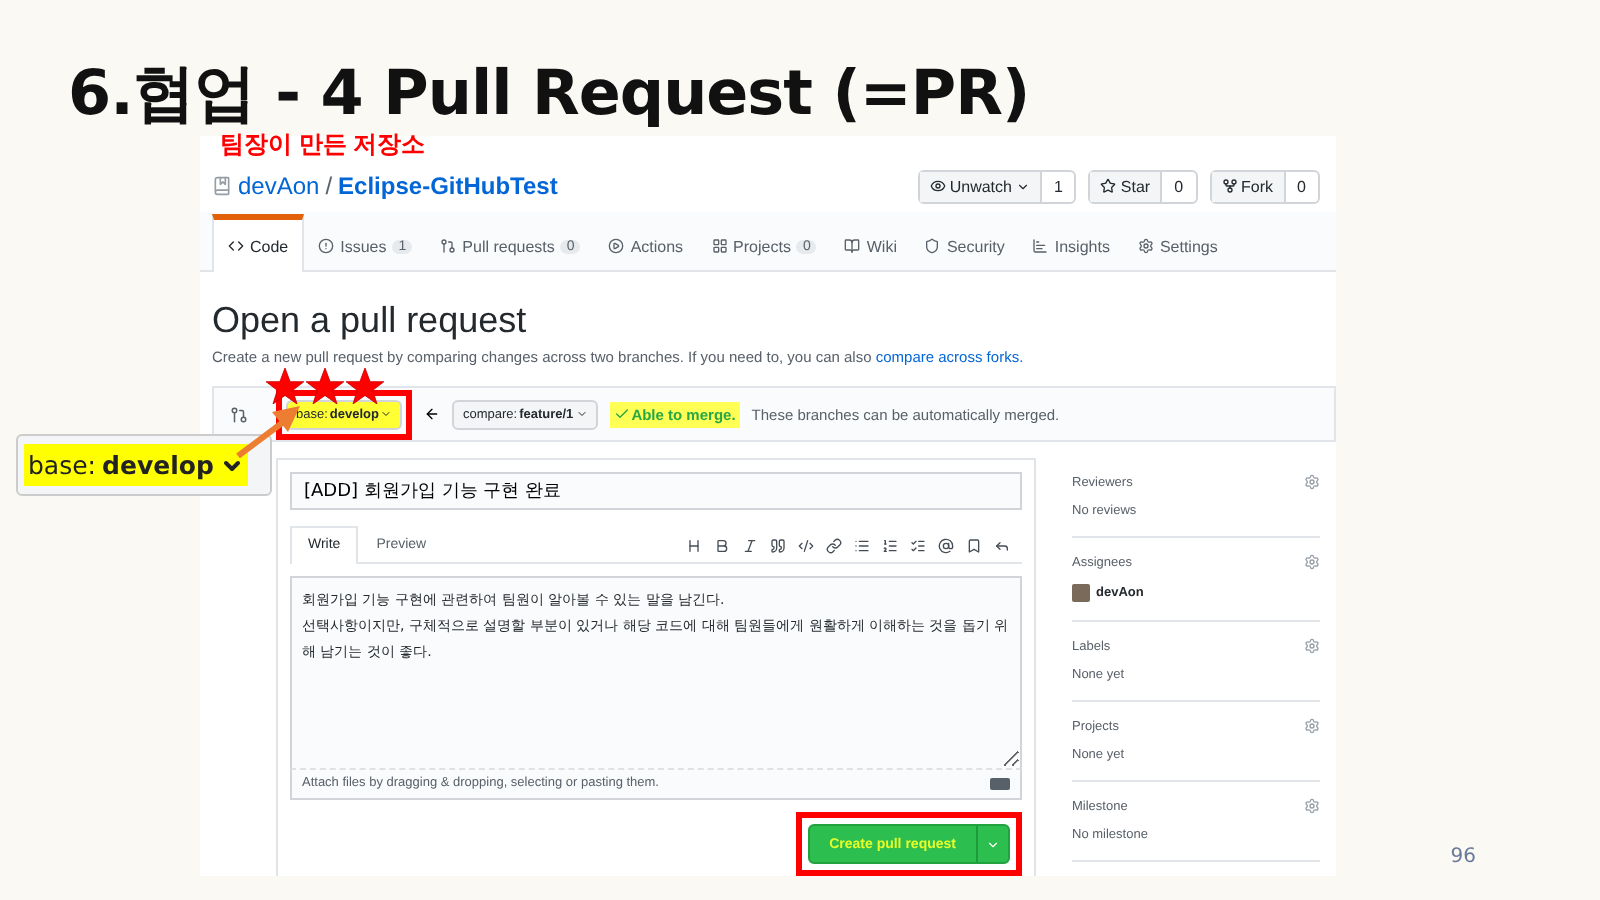 The width and height of the screenshot is (1600, 900). I want to click on base-branch-callout: base: develop, so click(144, 465).